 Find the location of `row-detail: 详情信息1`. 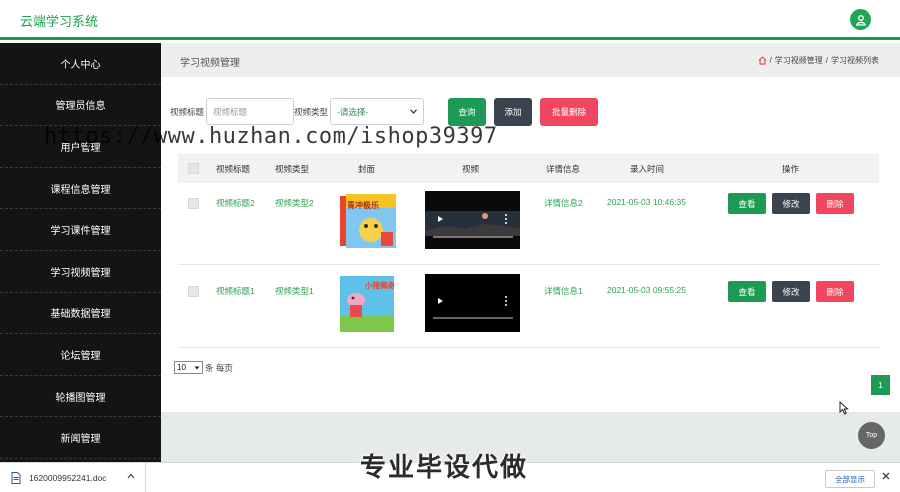

row-detail: 详情信息1 is located at coordinates (563, 291).